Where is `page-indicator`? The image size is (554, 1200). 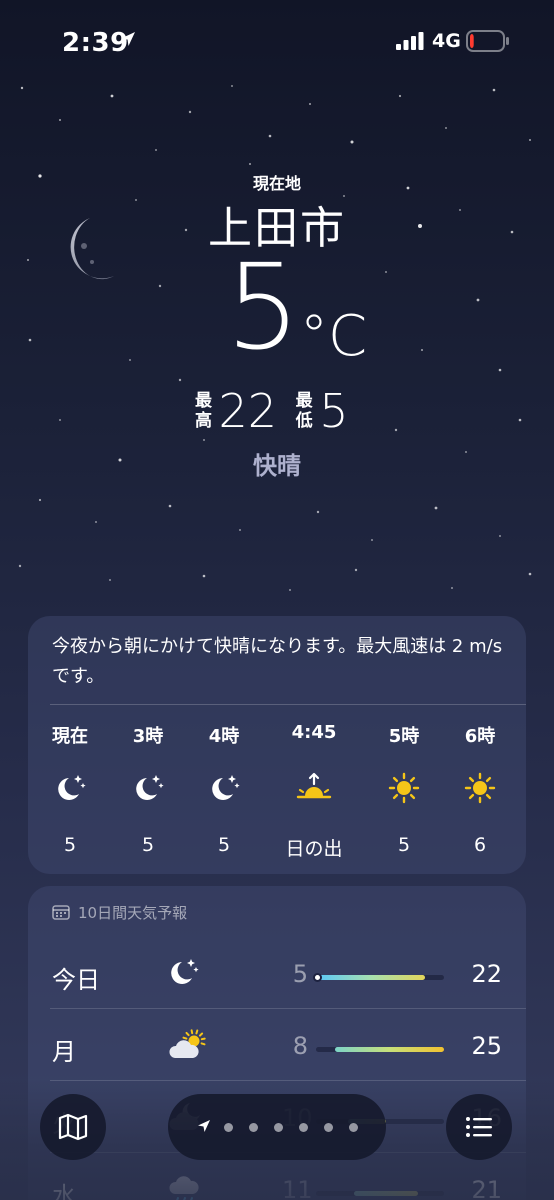 page-indicator is located at coordinates (277, 1127).